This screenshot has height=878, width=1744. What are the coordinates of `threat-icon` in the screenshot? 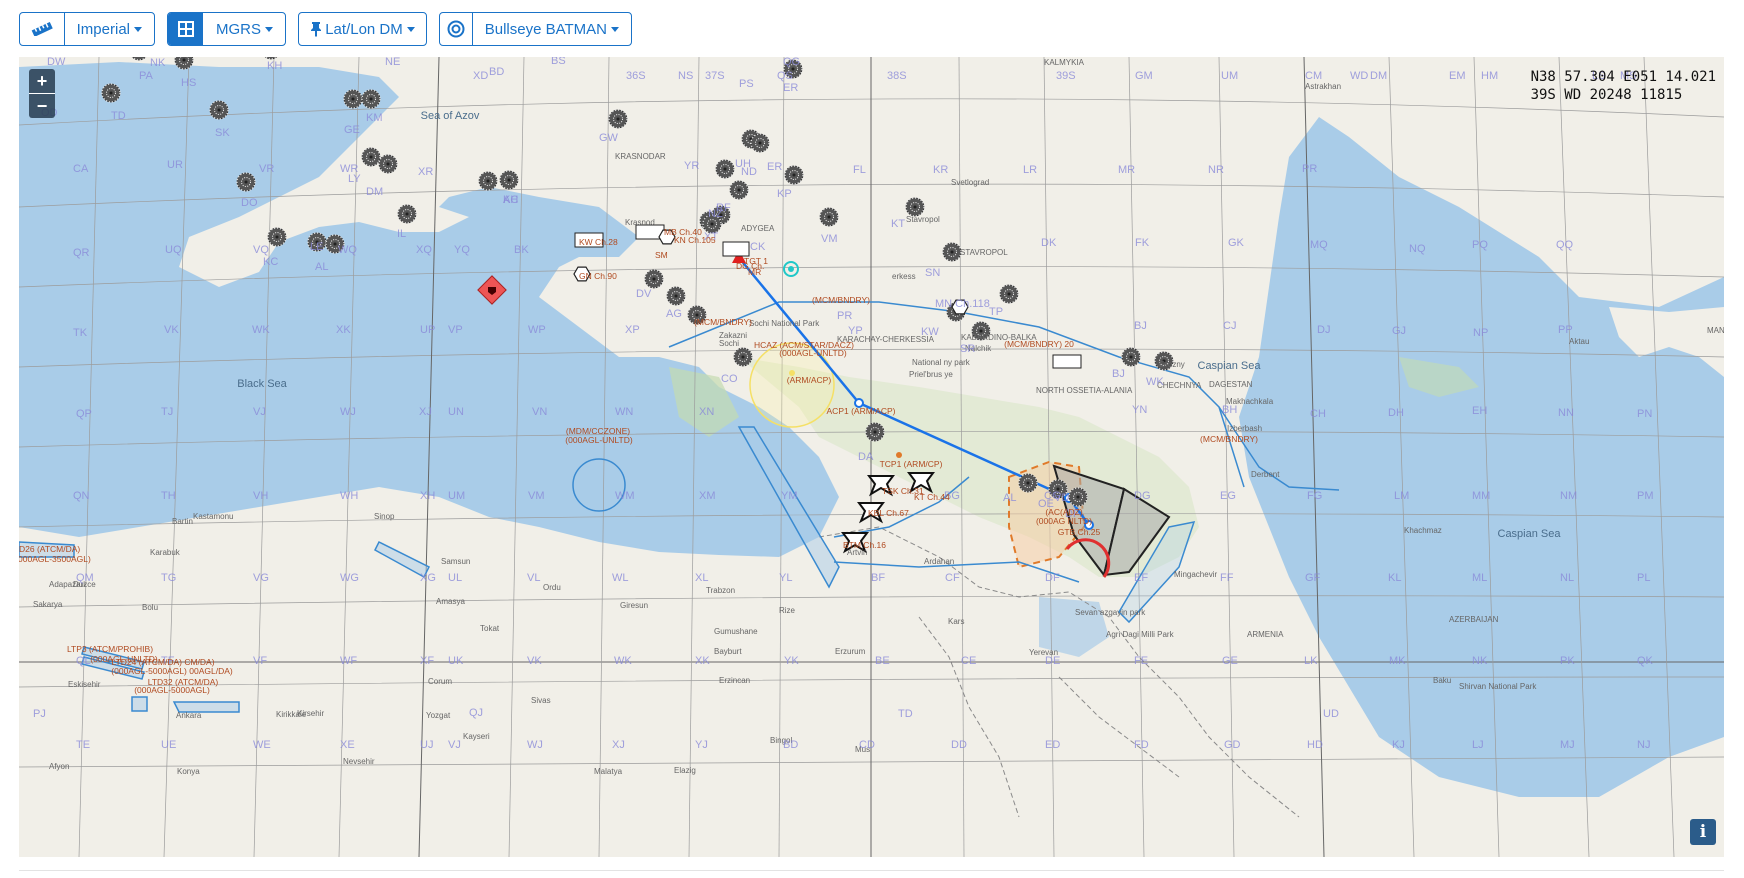 It's located at (492, 290).